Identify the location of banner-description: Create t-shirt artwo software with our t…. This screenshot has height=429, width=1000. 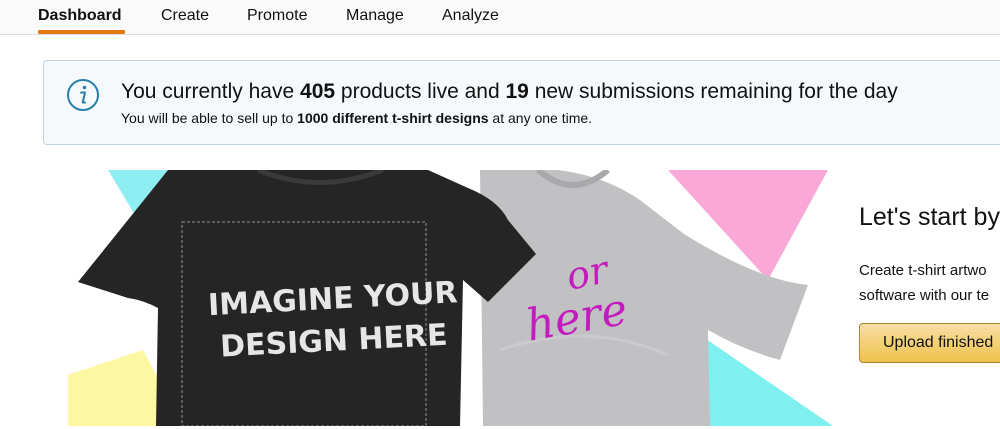
(924, 283).